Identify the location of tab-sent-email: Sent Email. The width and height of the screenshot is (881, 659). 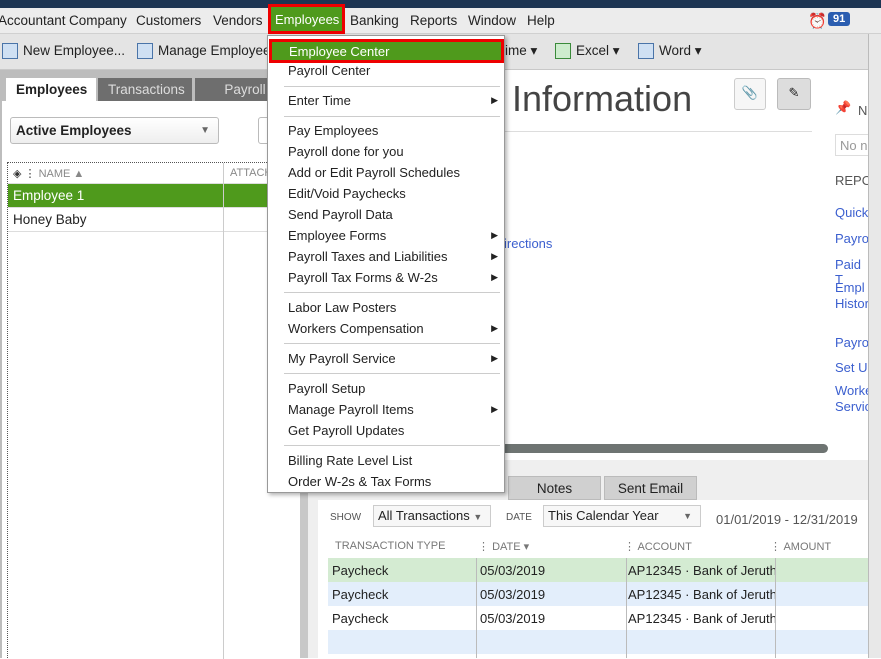
(650, 488).